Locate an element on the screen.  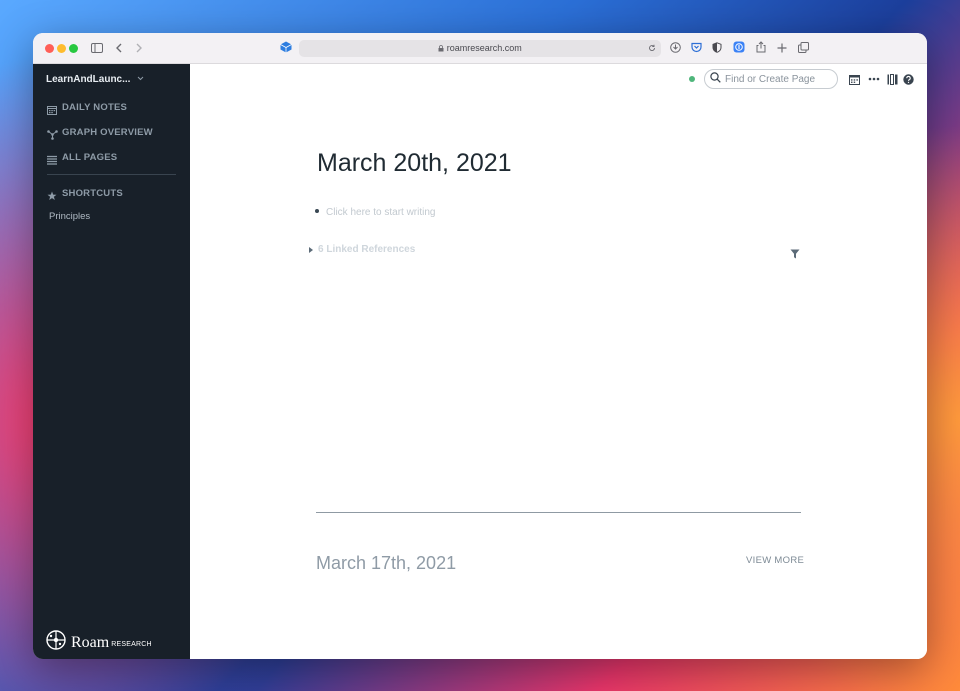
sidebar-item-graph-overview: GRAPH OVERVIEW is located at coordinates (100, 132).